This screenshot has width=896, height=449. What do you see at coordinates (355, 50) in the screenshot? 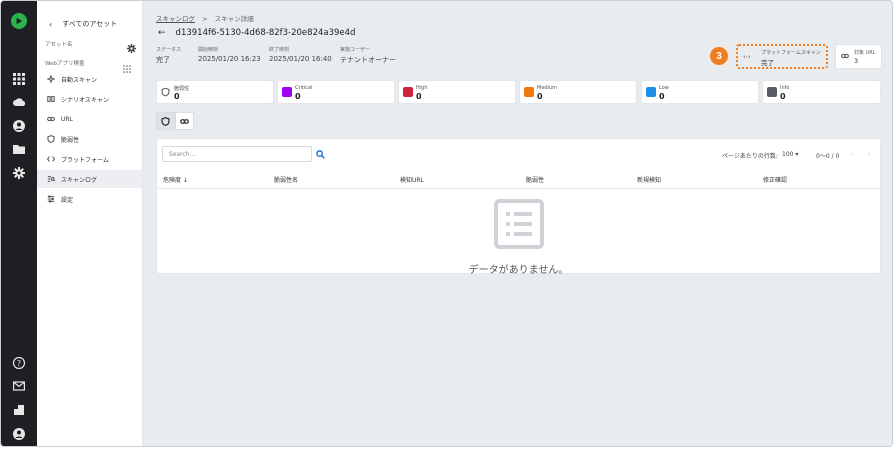
I see `executed-by-label: 実施ユーザー` at bounding box center [355, 50].